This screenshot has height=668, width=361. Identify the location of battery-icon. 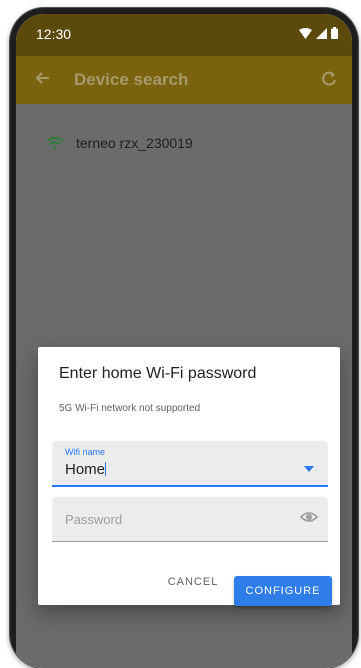
(334, 35).